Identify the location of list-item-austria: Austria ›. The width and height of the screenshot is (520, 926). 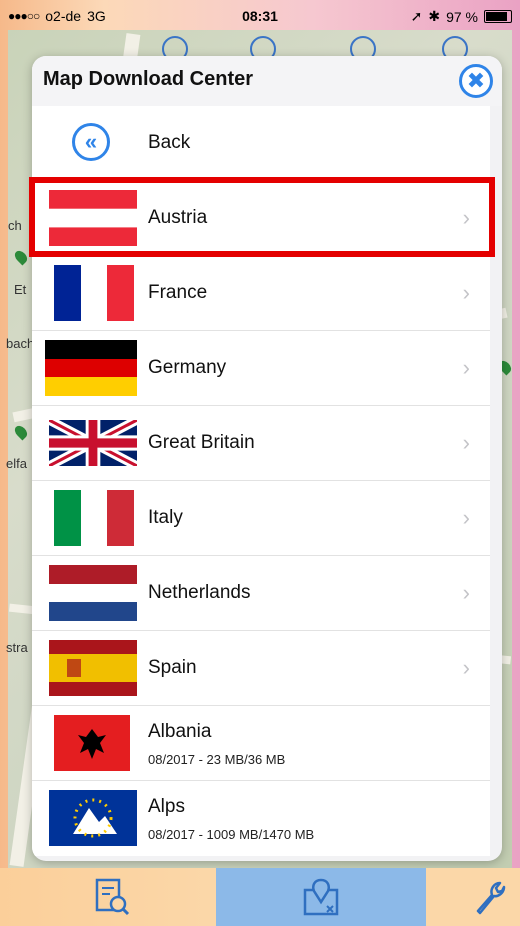
(261, 218).